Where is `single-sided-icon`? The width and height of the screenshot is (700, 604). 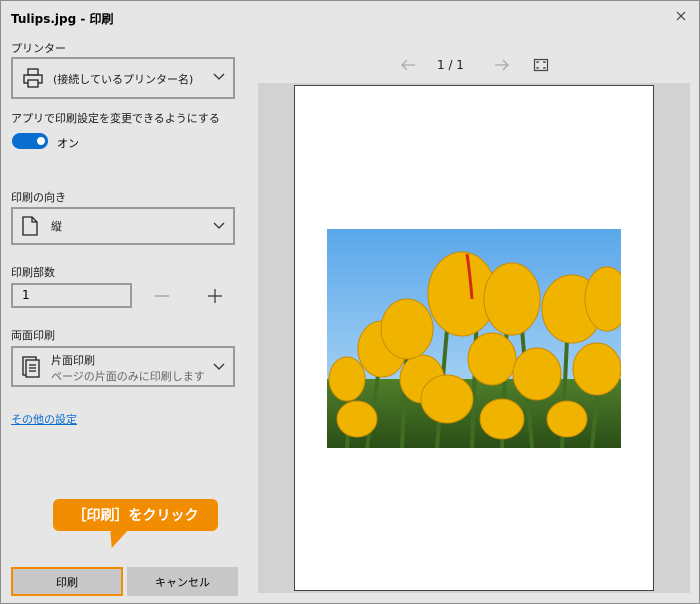
single-sided-icon is located at coordinates (31, 367).